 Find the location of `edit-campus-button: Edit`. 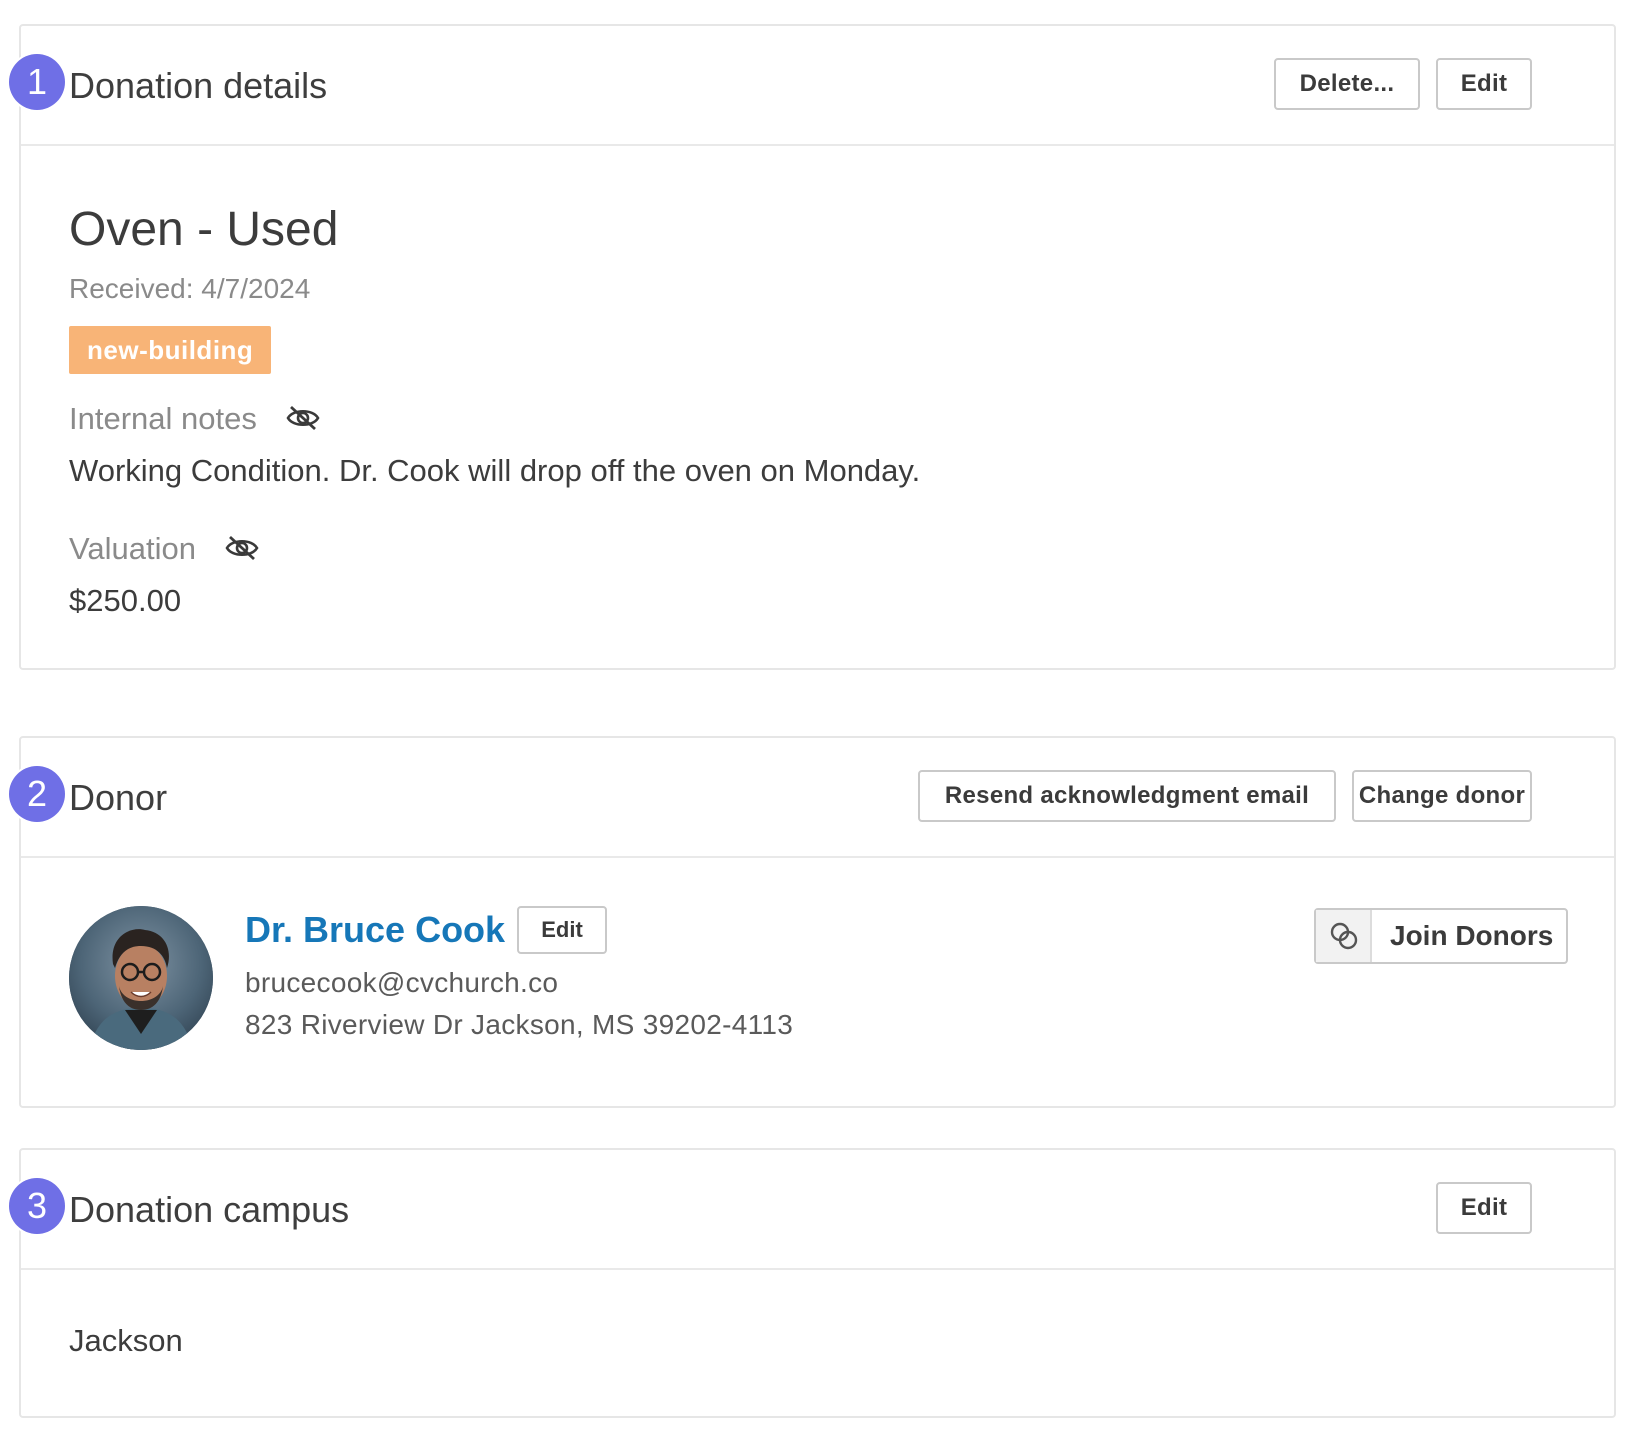

edit-campus-button: Edit is located at coordinates (1484, 1208).